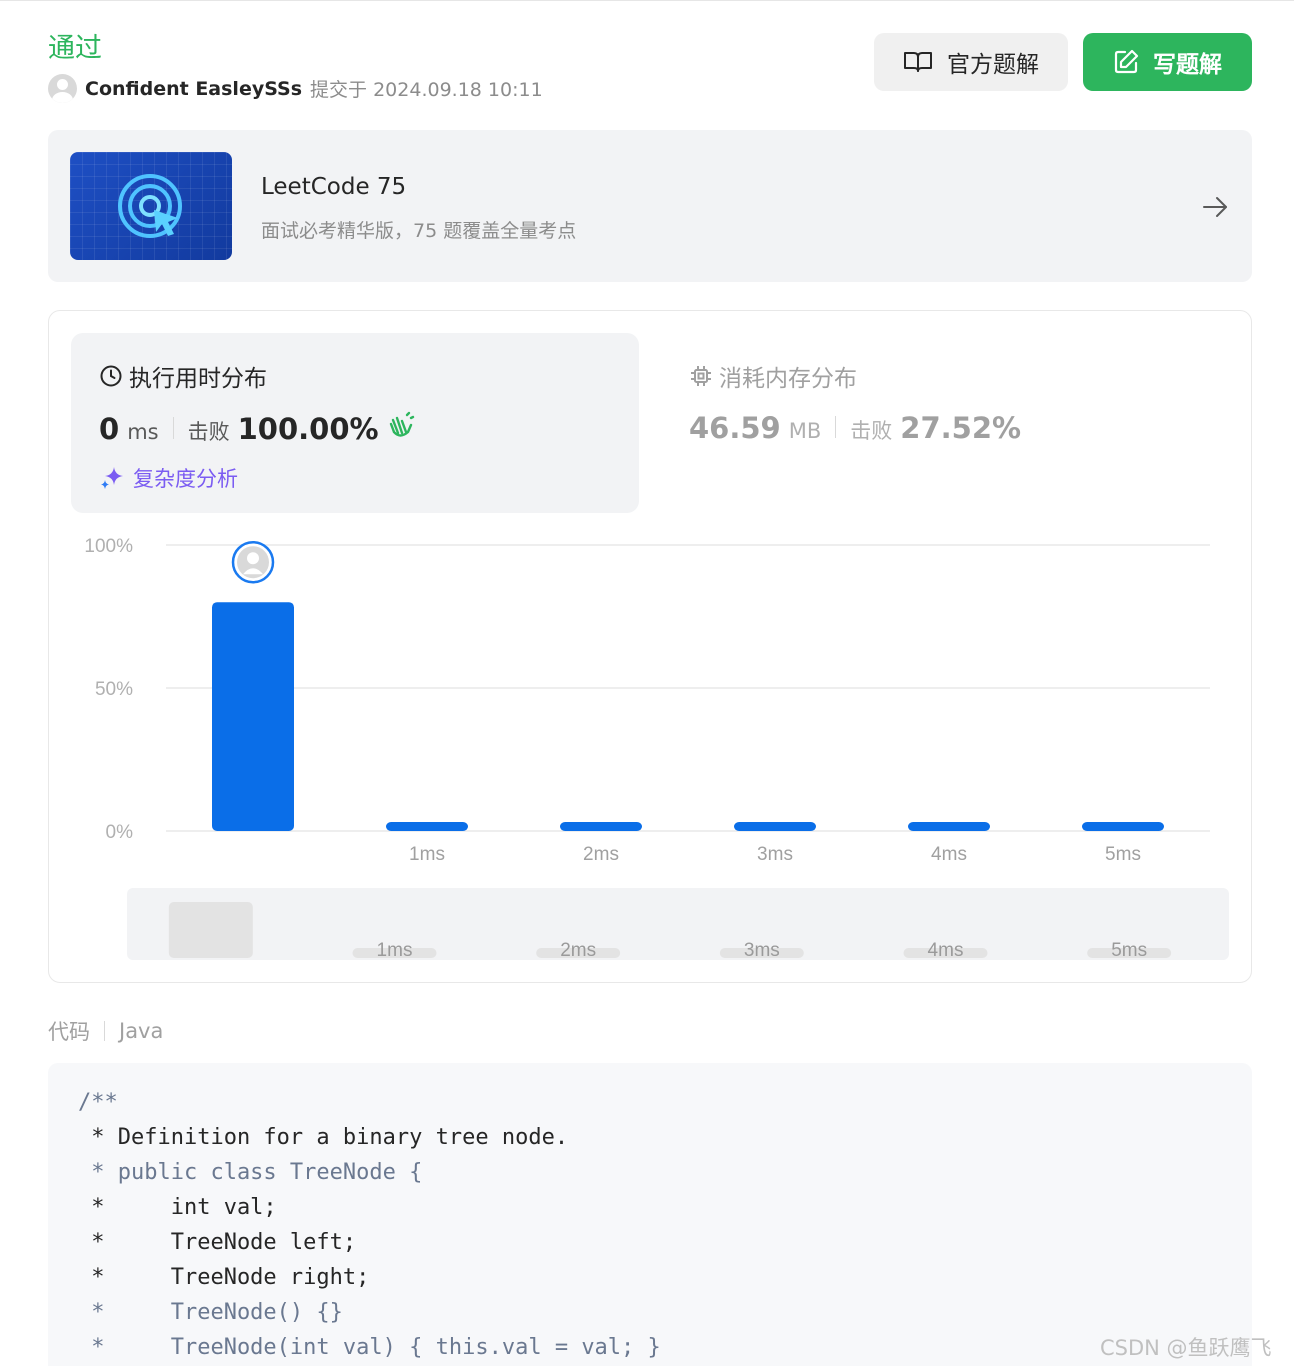  Describe the element at coordinates (1126, 62) in the screenshot. I see `edit-icon` at that location.